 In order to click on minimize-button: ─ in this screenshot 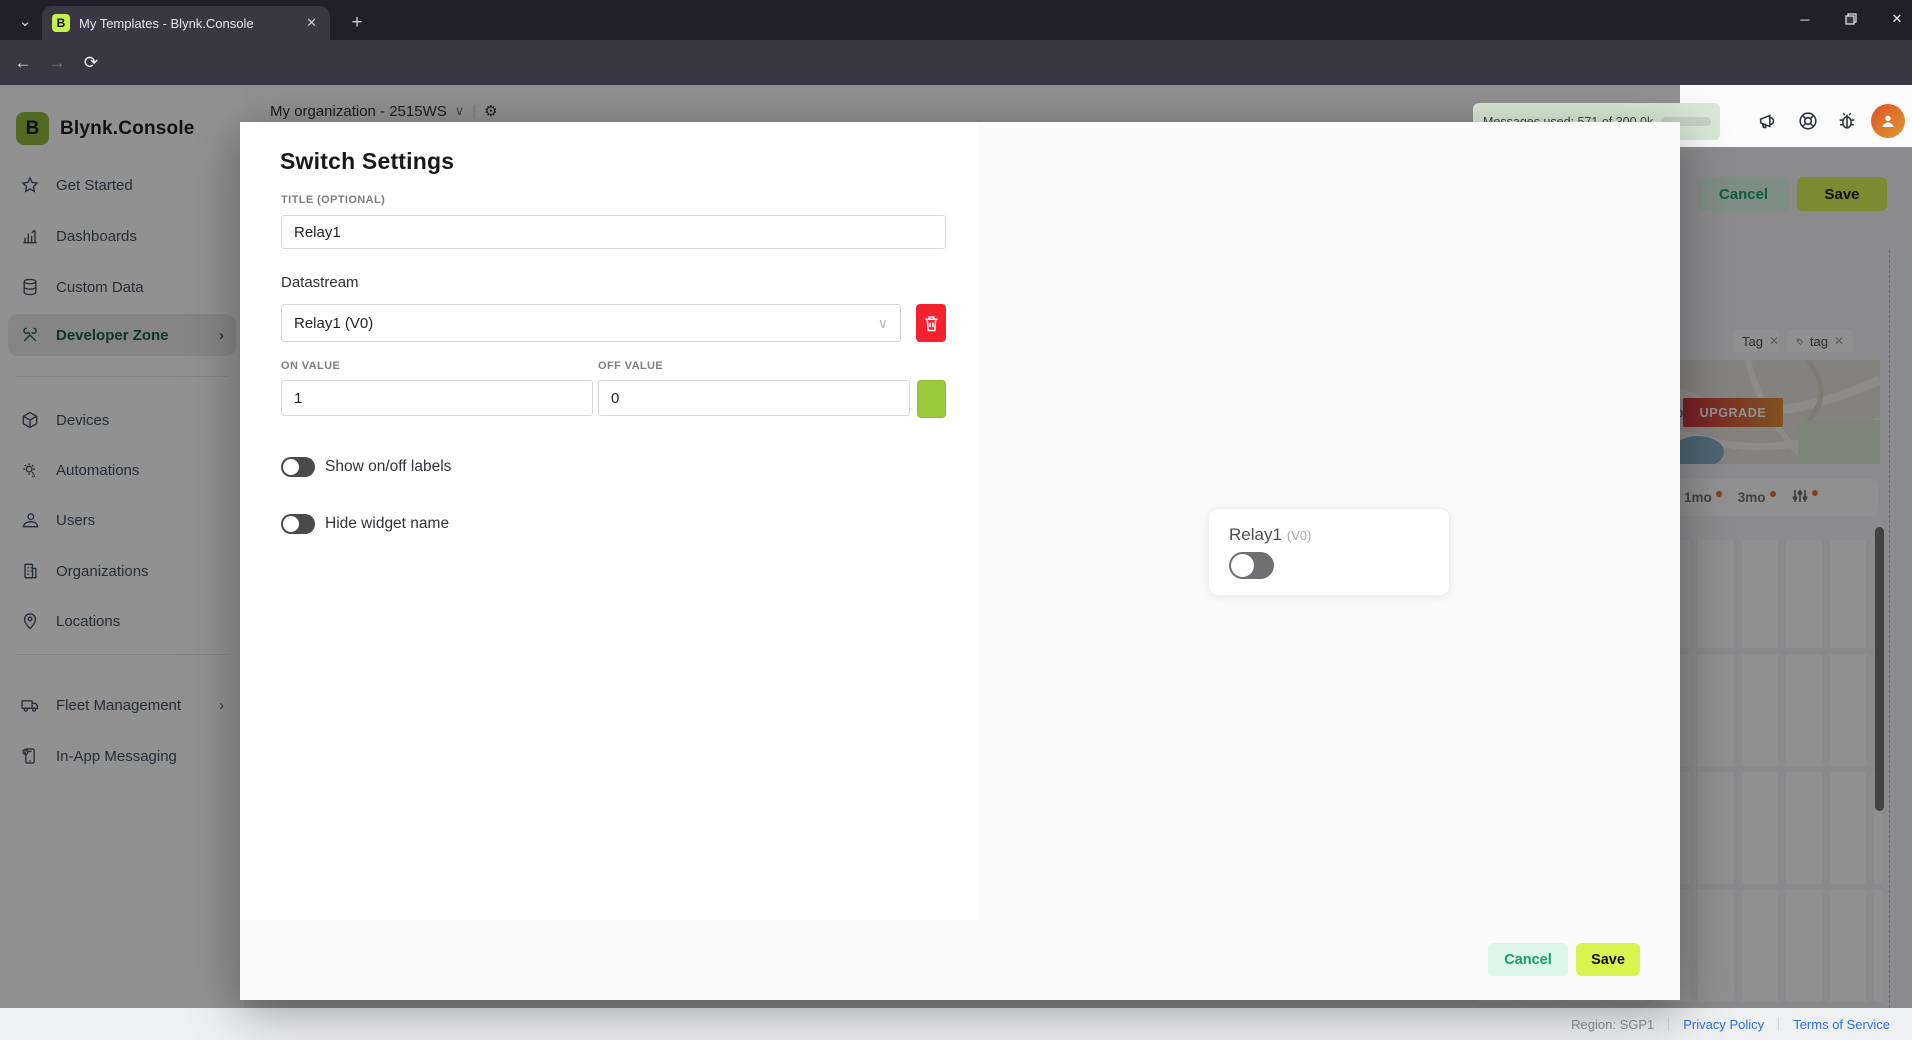, I will do `click(1805, 19)`.